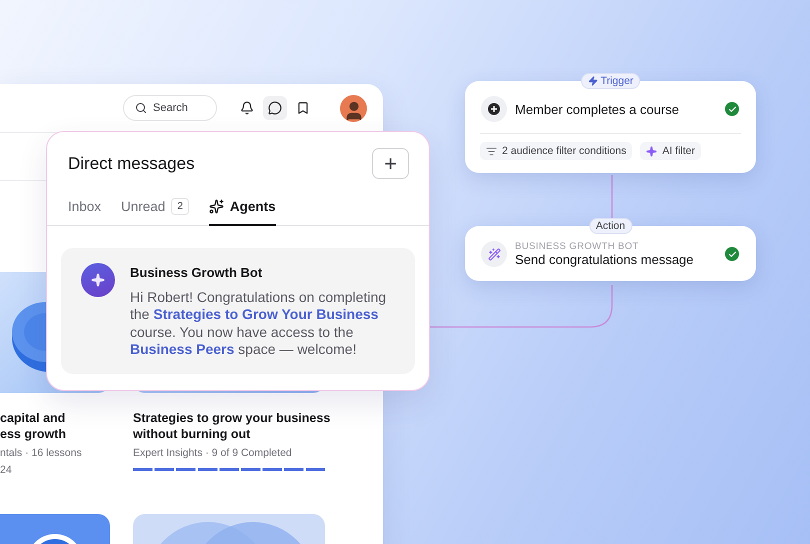  I want to click on message-card: Business Growth Bot Hi Robert! Congratulations on completing the Strategies to Grow Your Business course. You now have access to the Business Peers space — welcome!, so click(238, 311).